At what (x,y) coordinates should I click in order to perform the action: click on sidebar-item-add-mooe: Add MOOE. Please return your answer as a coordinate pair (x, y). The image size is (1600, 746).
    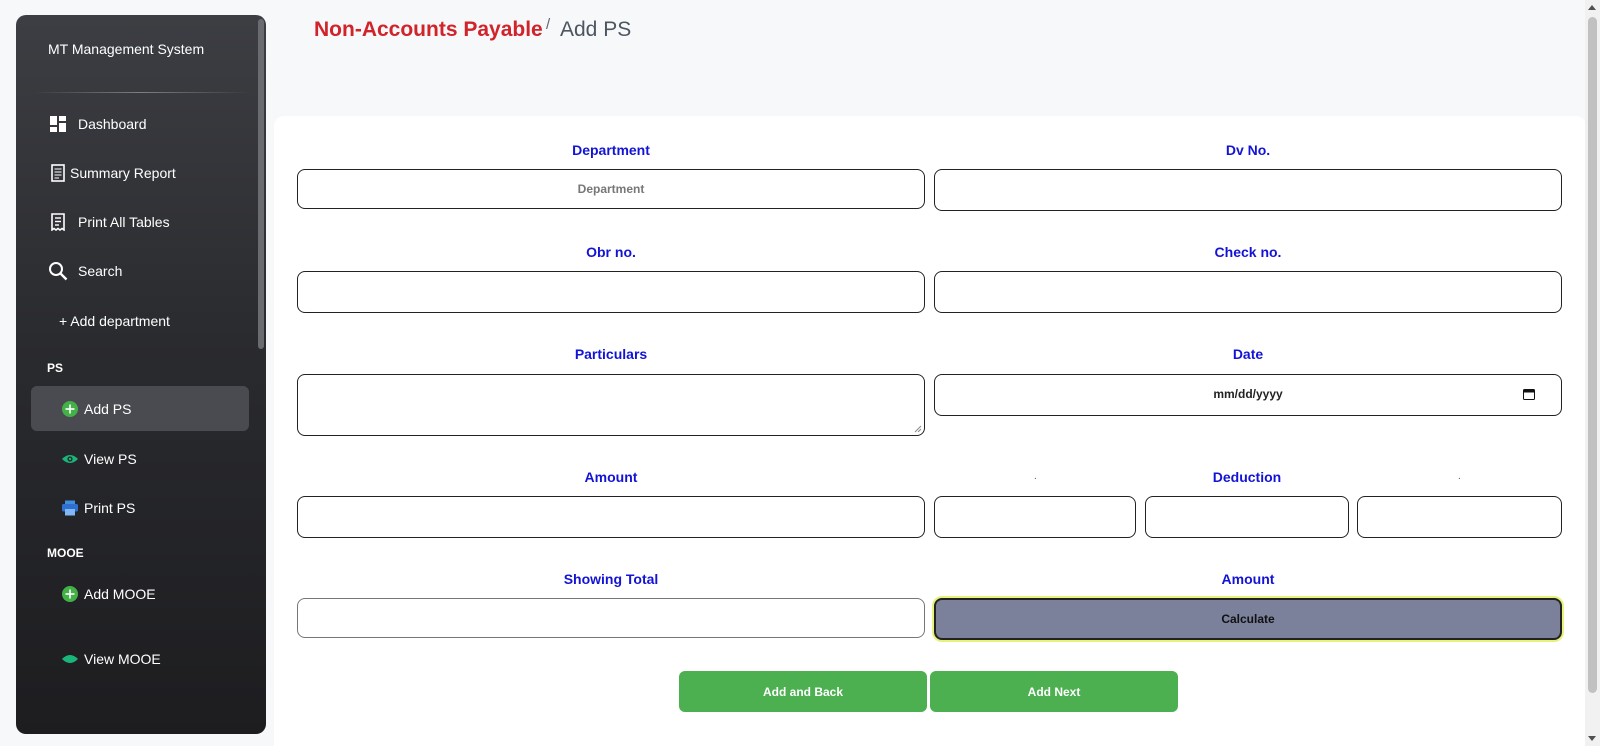
    Looking at the image, I should click on (140, 593).